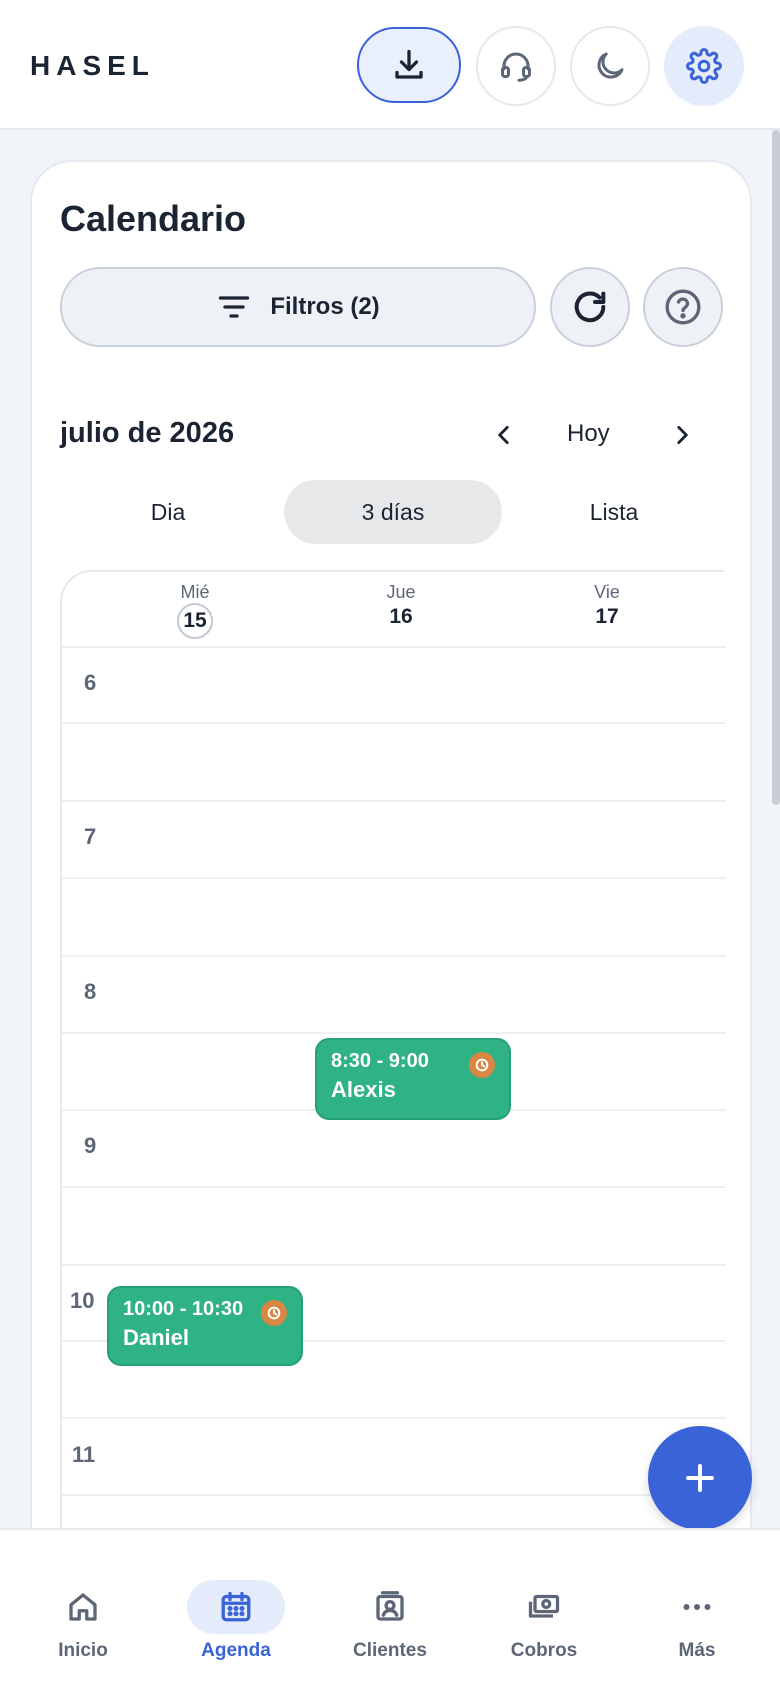 The width and height of the screenshot is (780, 1691). I want to click on day-name: Jue, so click(401, 592).